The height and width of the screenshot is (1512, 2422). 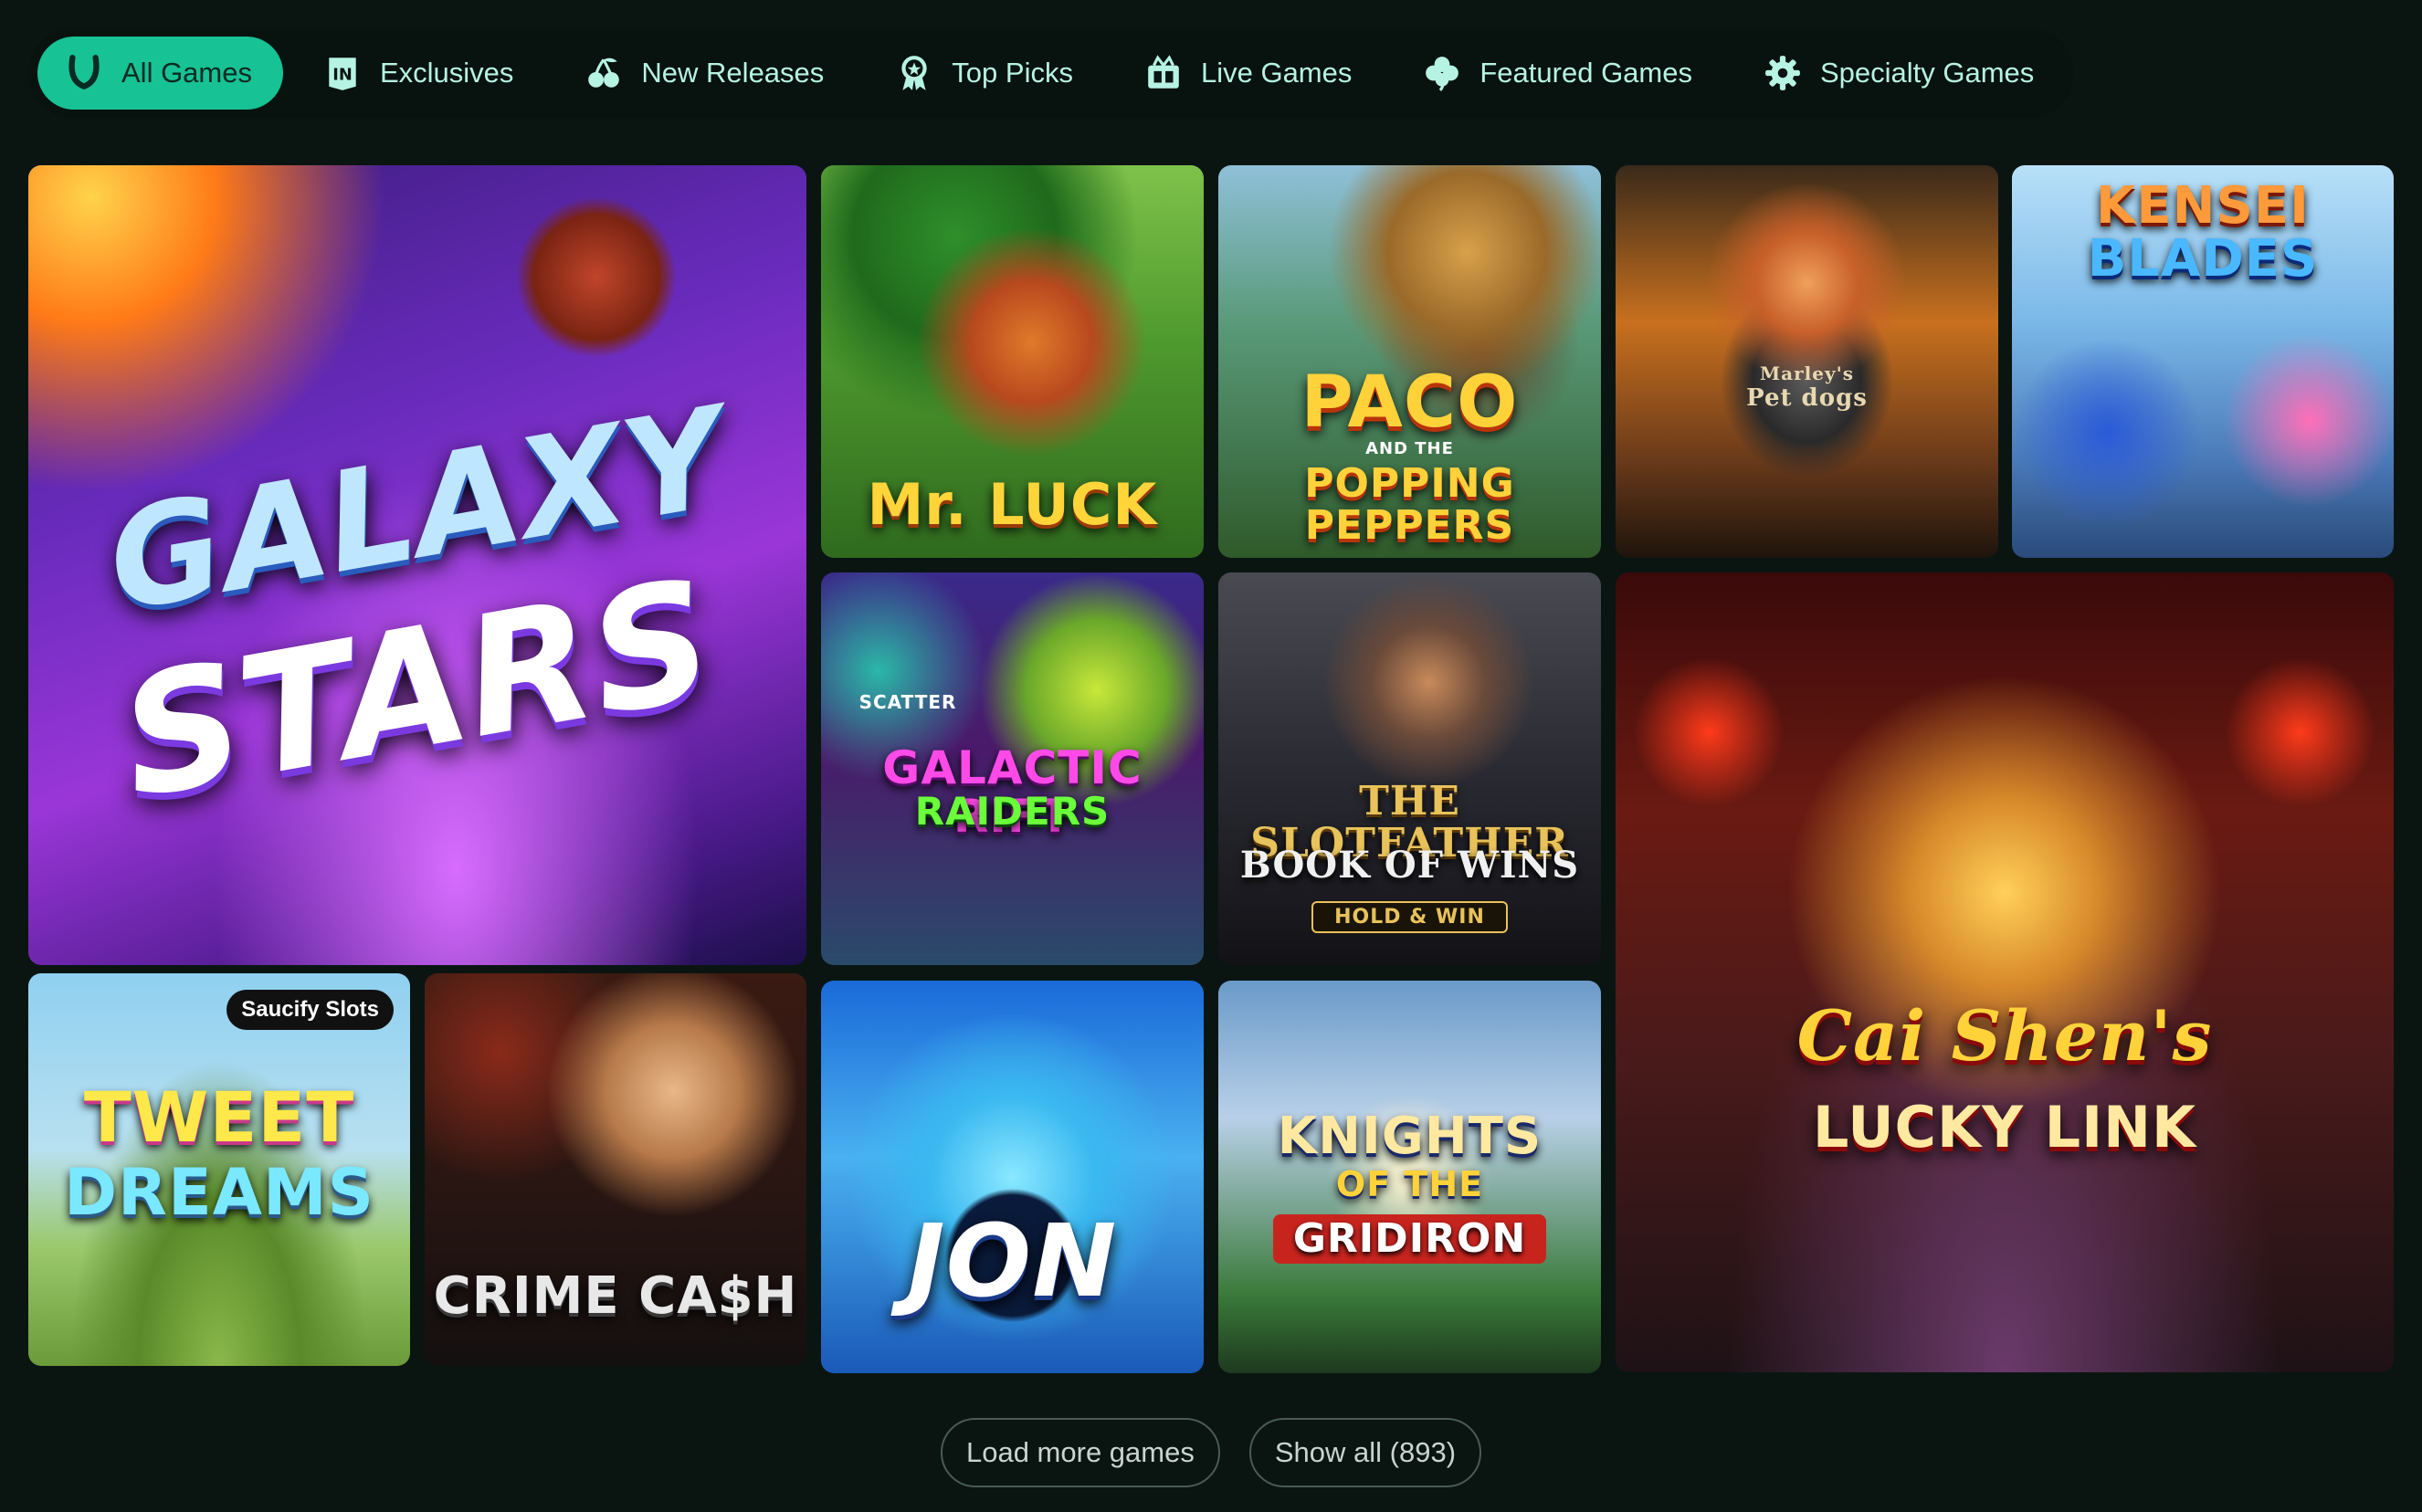 What do you see at coordinates (1409, 866) in the screenshot?
I see `game-subtitle: BOOK OF WINS` at bounding box center [1409, 866].